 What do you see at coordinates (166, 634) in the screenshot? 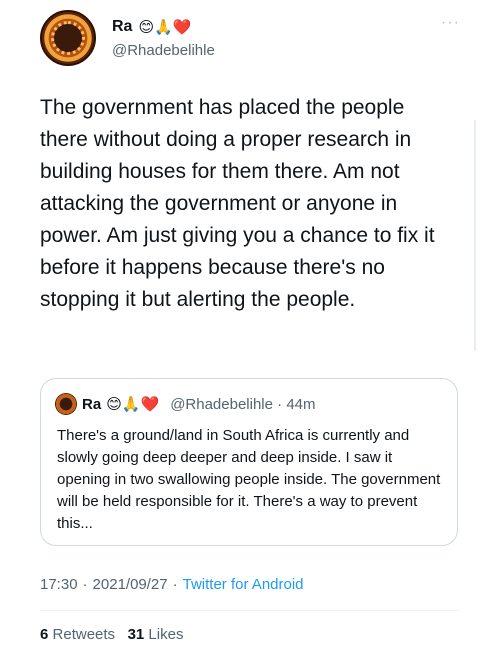
I see `likes-label: Likes` at bounding box center [166, 634].